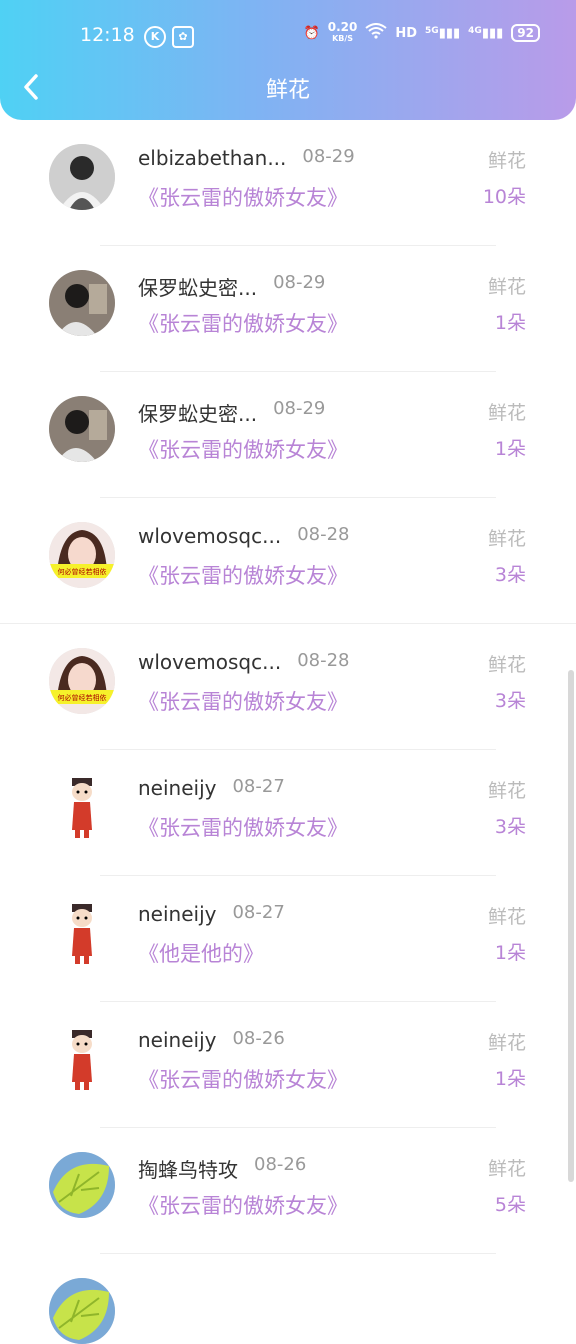  What do you see at coordinates (311, 33) in the screenshot?
I see `alarm-icon: ⏰` at bounding box center [311, 33].